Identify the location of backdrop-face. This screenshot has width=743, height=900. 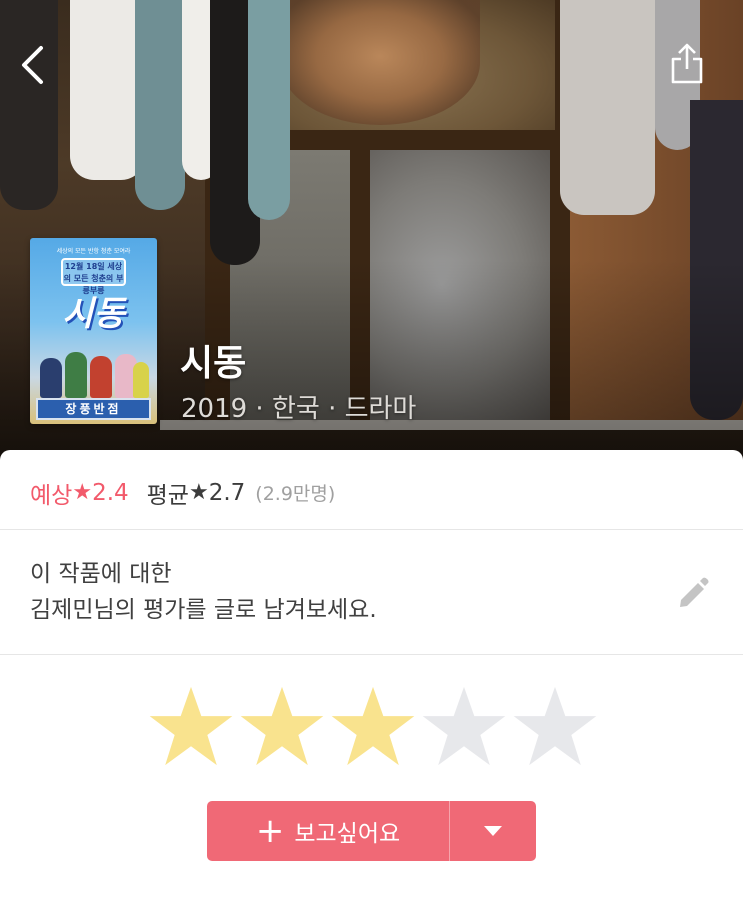
(380, 62).